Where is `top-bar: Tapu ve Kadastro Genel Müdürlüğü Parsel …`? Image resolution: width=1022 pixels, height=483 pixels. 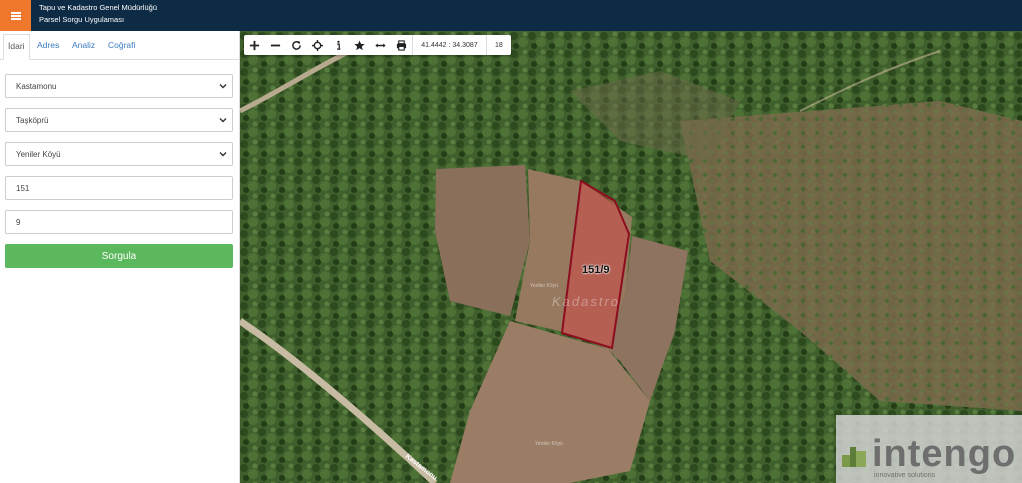 top-bar: Tapu ve Kadastro Genel Müdürlüğü Parsel … is located at coordinates (511, 15).